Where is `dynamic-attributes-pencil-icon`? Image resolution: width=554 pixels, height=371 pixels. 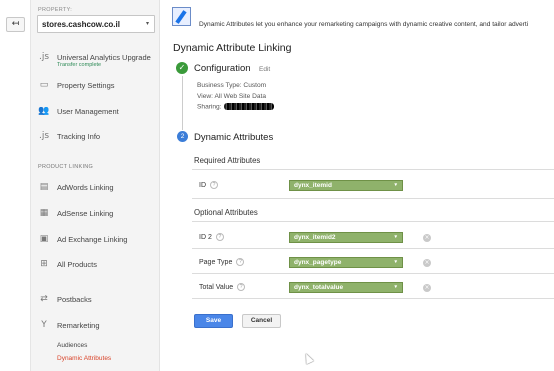
dynamic-attributes-pencil-icon is located at coordinates (181, 16).